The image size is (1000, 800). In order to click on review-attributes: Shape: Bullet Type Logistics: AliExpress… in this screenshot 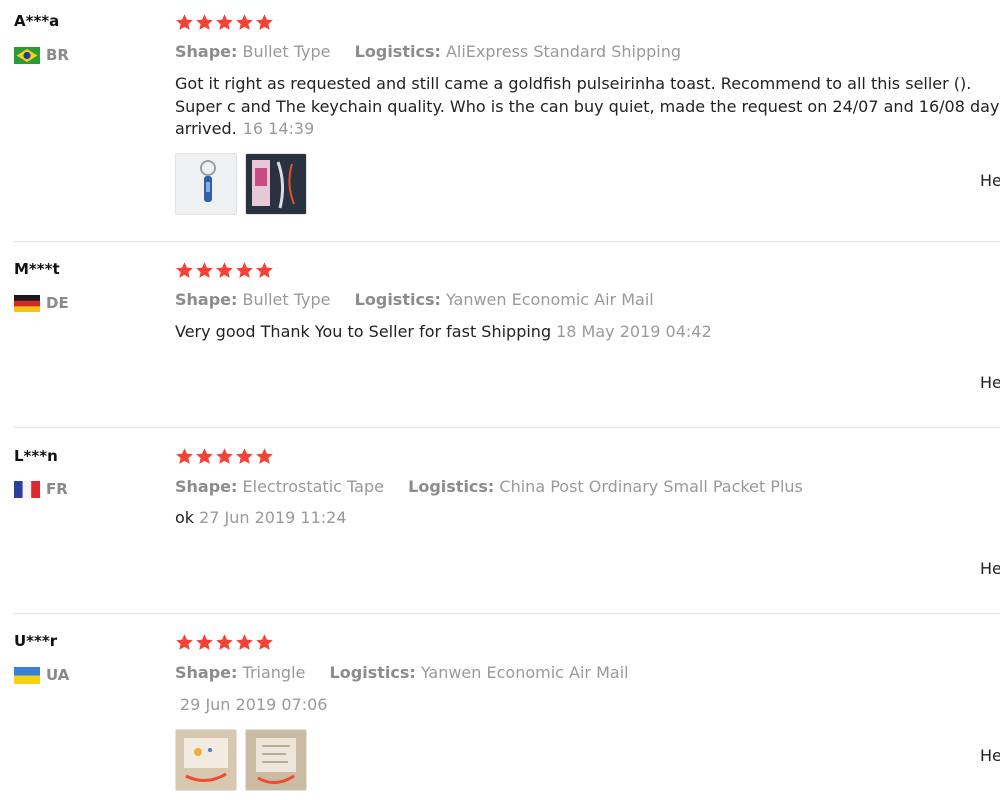, I will do `click(428, 51)`.